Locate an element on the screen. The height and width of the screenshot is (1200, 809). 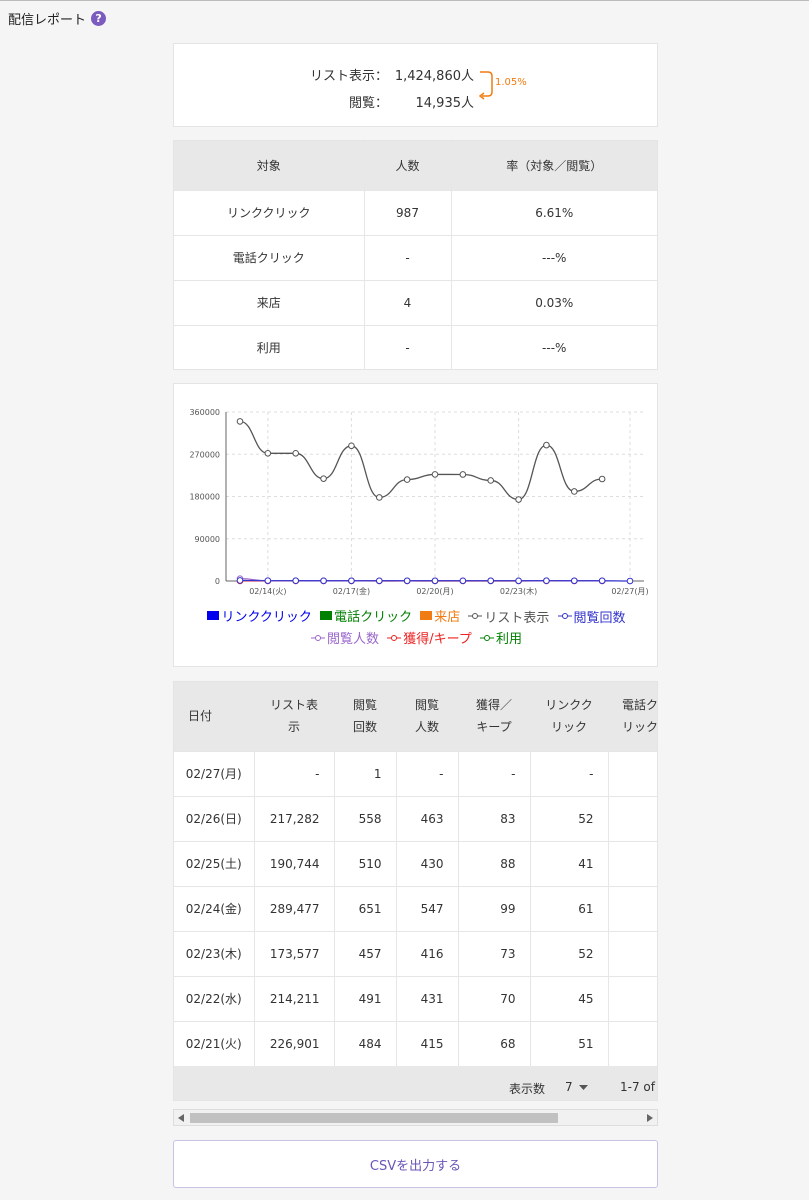
date-cell: 02/22(水) is located at coordinates (214, 998).